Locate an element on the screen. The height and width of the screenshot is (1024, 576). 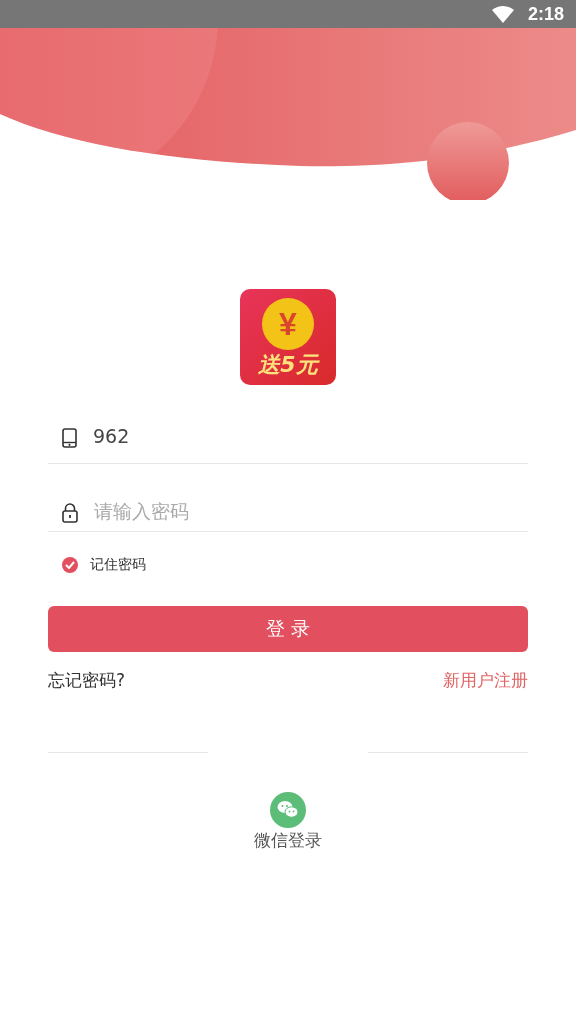
phone-icon is located at coordinates (69, 438).